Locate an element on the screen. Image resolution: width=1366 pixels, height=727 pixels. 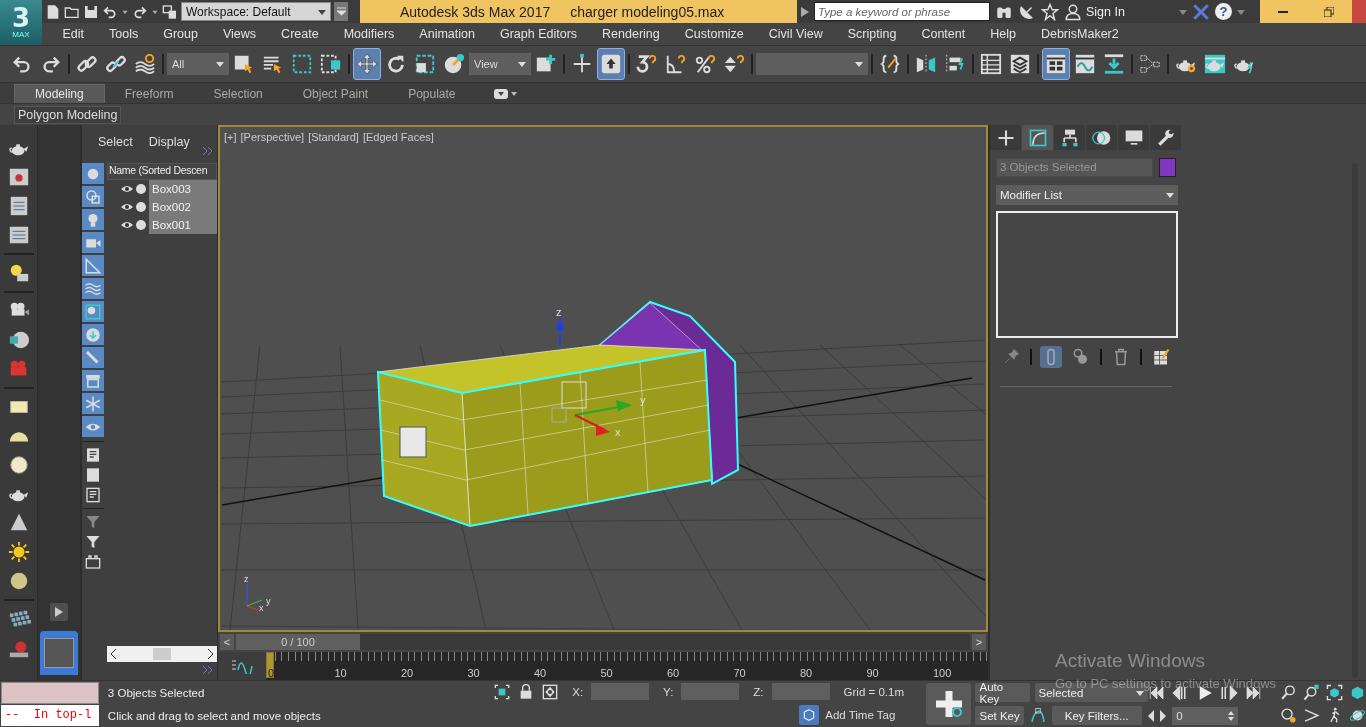
frame-number: 60 is located at coordinates (673, 673).